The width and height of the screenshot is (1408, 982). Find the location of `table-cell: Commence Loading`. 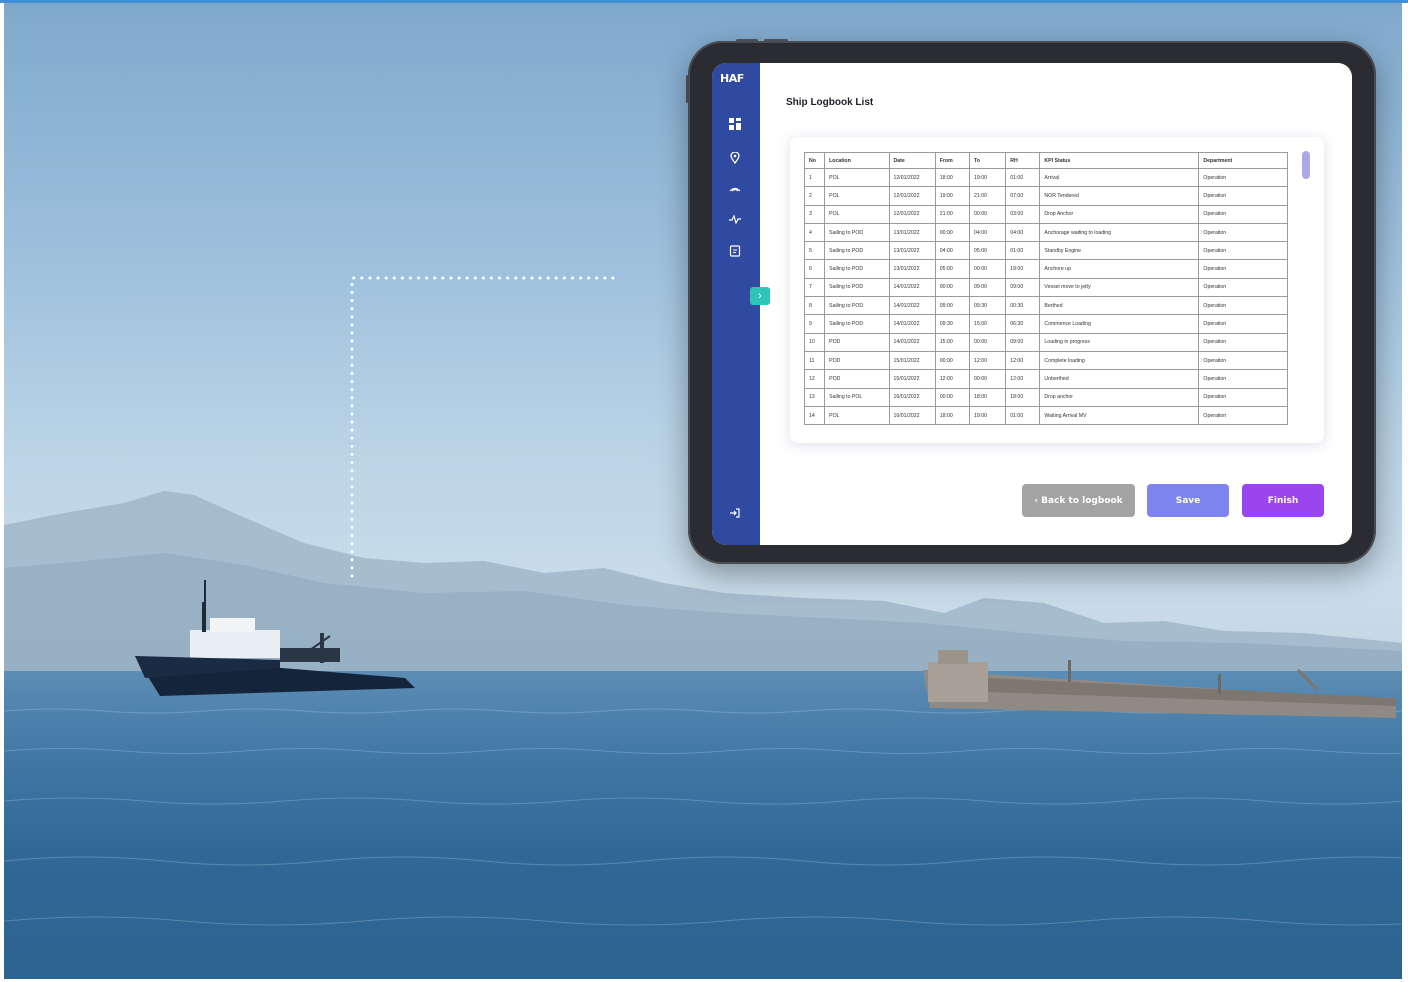

table-cell: Commence Loading is located at coordinates (1119, 324).